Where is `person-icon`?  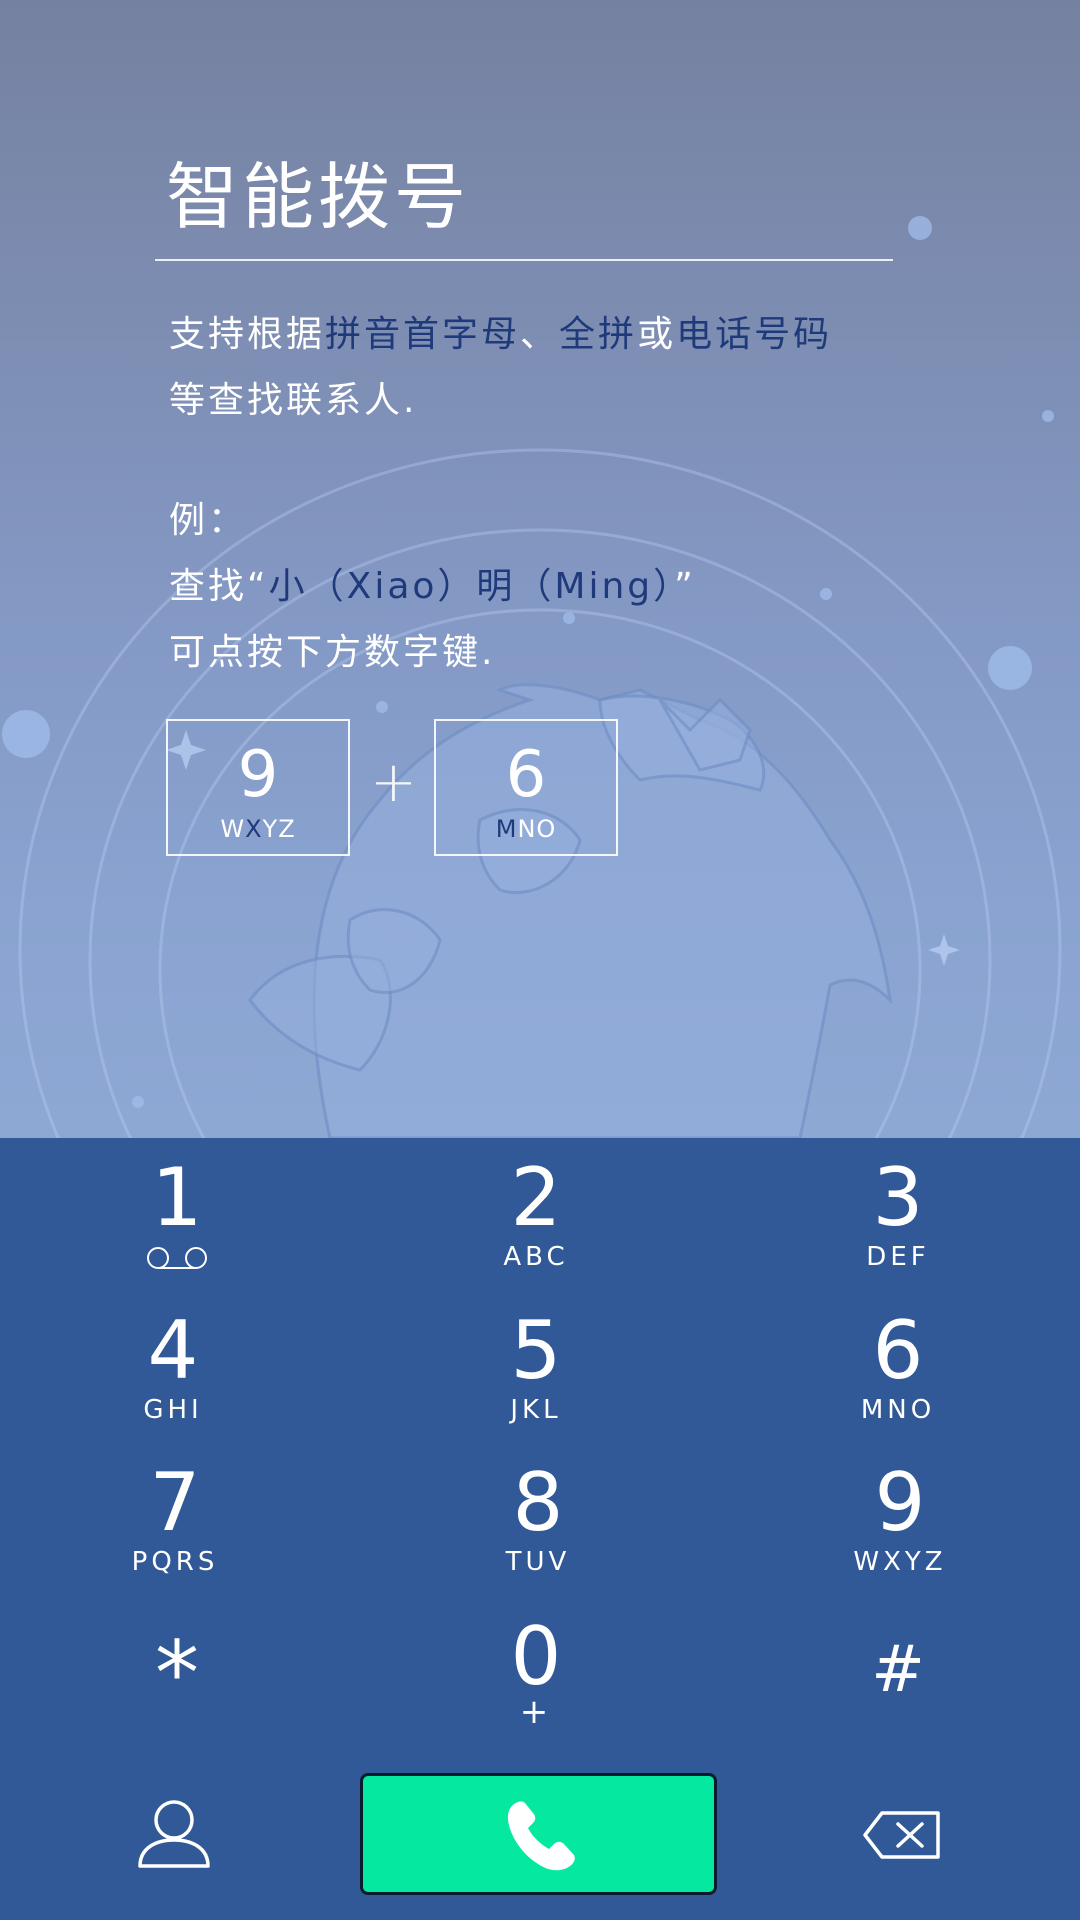
person-icon is located at coordinates (174, 1834).